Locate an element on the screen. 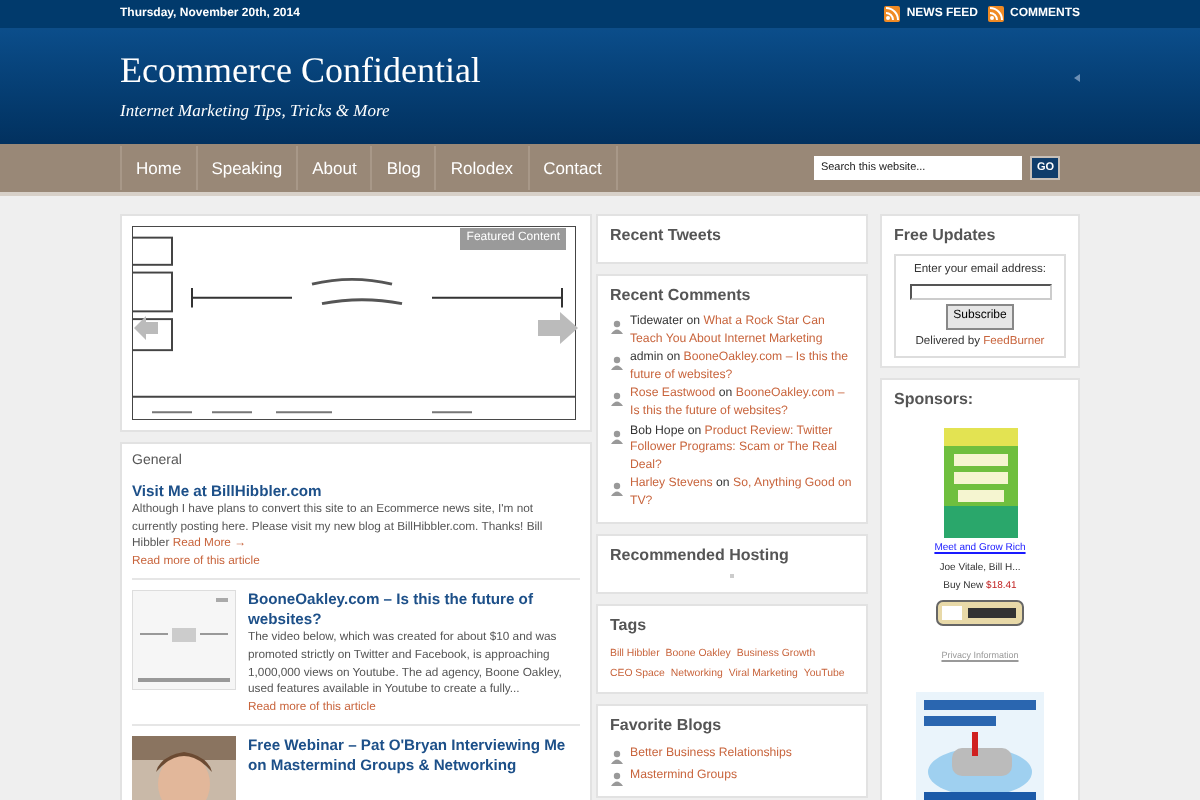 The width and height of the screenshot is (1200, 800). site-tagline: Internet Marketing Tips, Tricks & More is located at coordinates (256, 111).